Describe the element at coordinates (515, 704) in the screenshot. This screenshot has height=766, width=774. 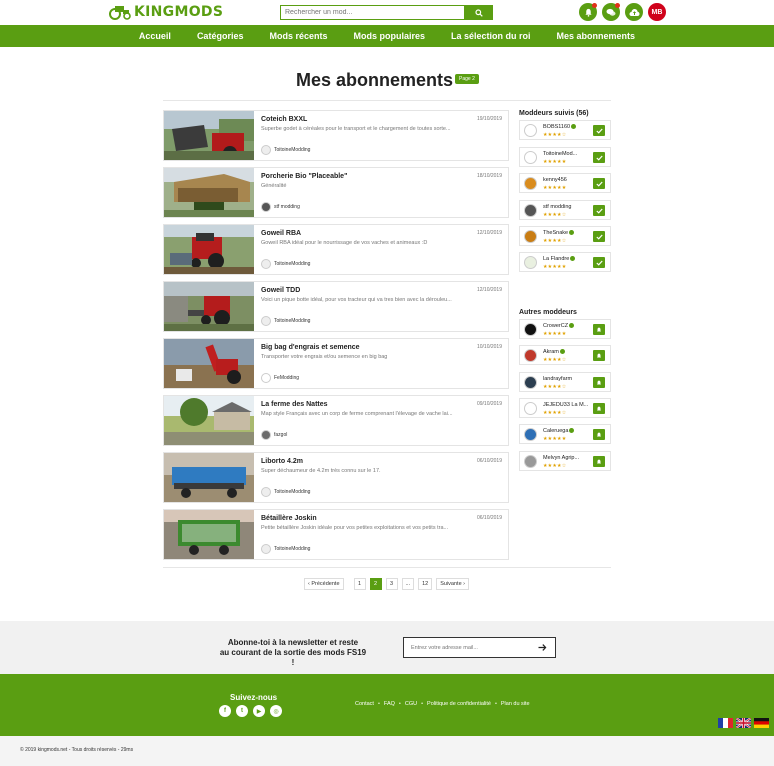
I see `footer-link-sitemap: Plan du site` at that location.